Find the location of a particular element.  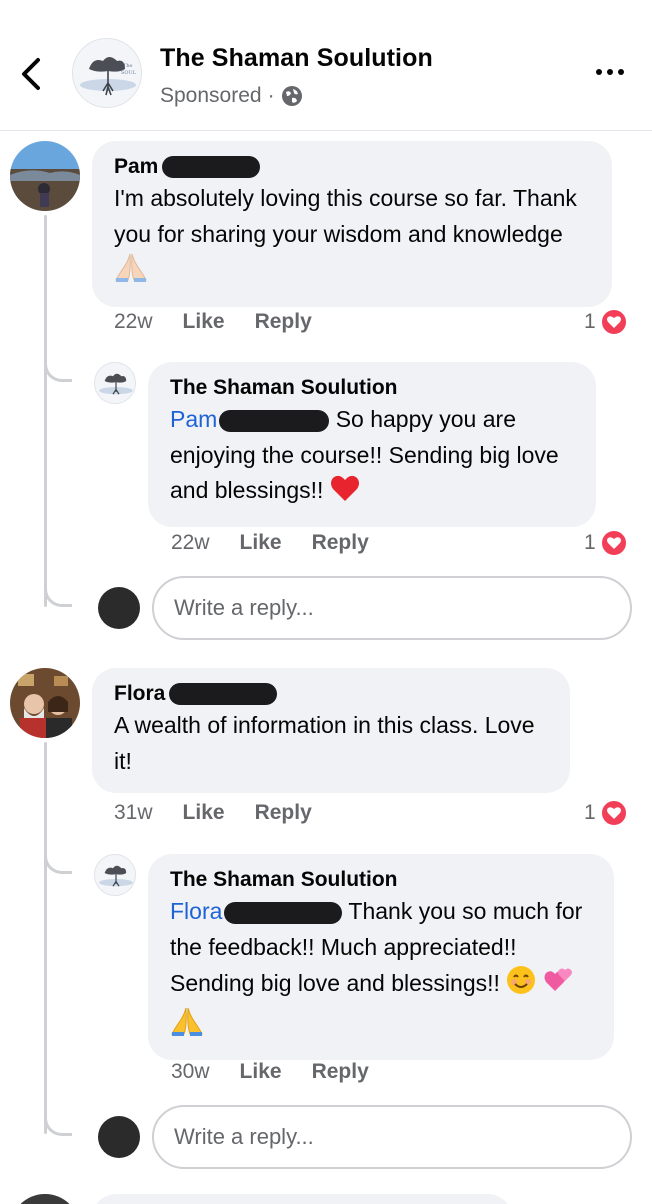

back-arrow-icon is located at coordinates (31, 74).